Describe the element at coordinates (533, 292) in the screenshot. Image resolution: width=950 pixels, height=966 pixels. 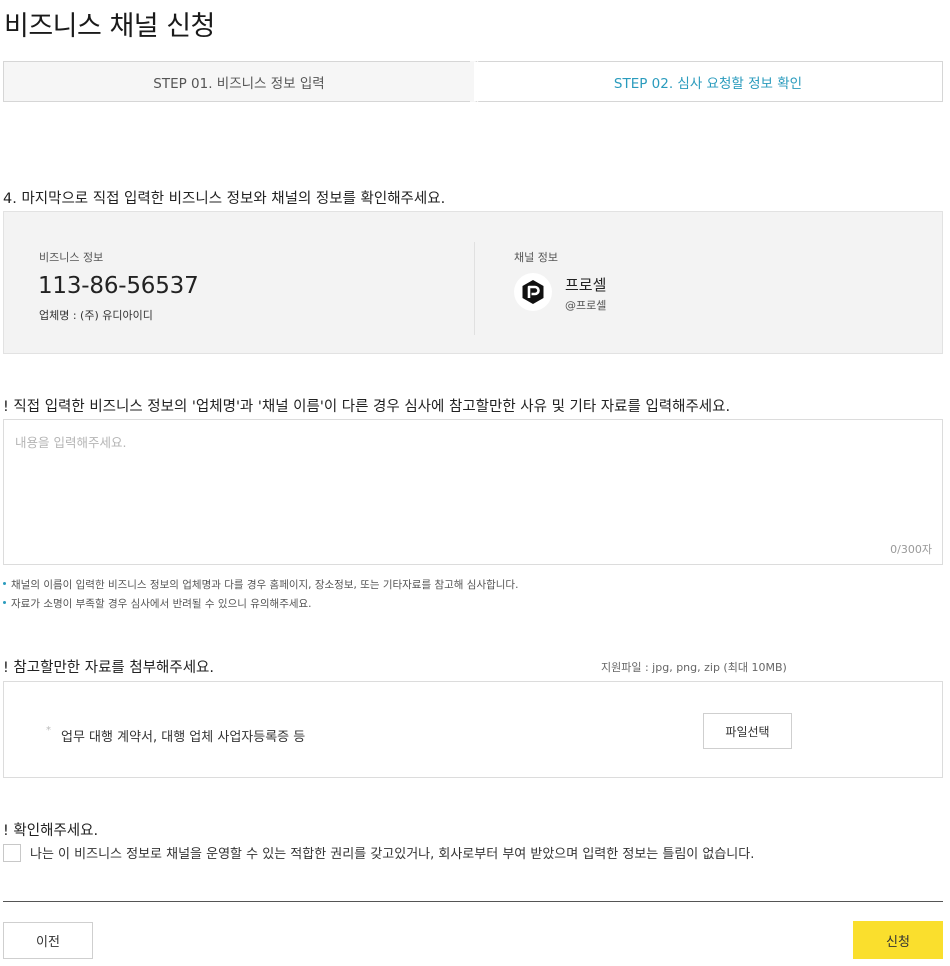
I see `channel-logo-icon` at that location.